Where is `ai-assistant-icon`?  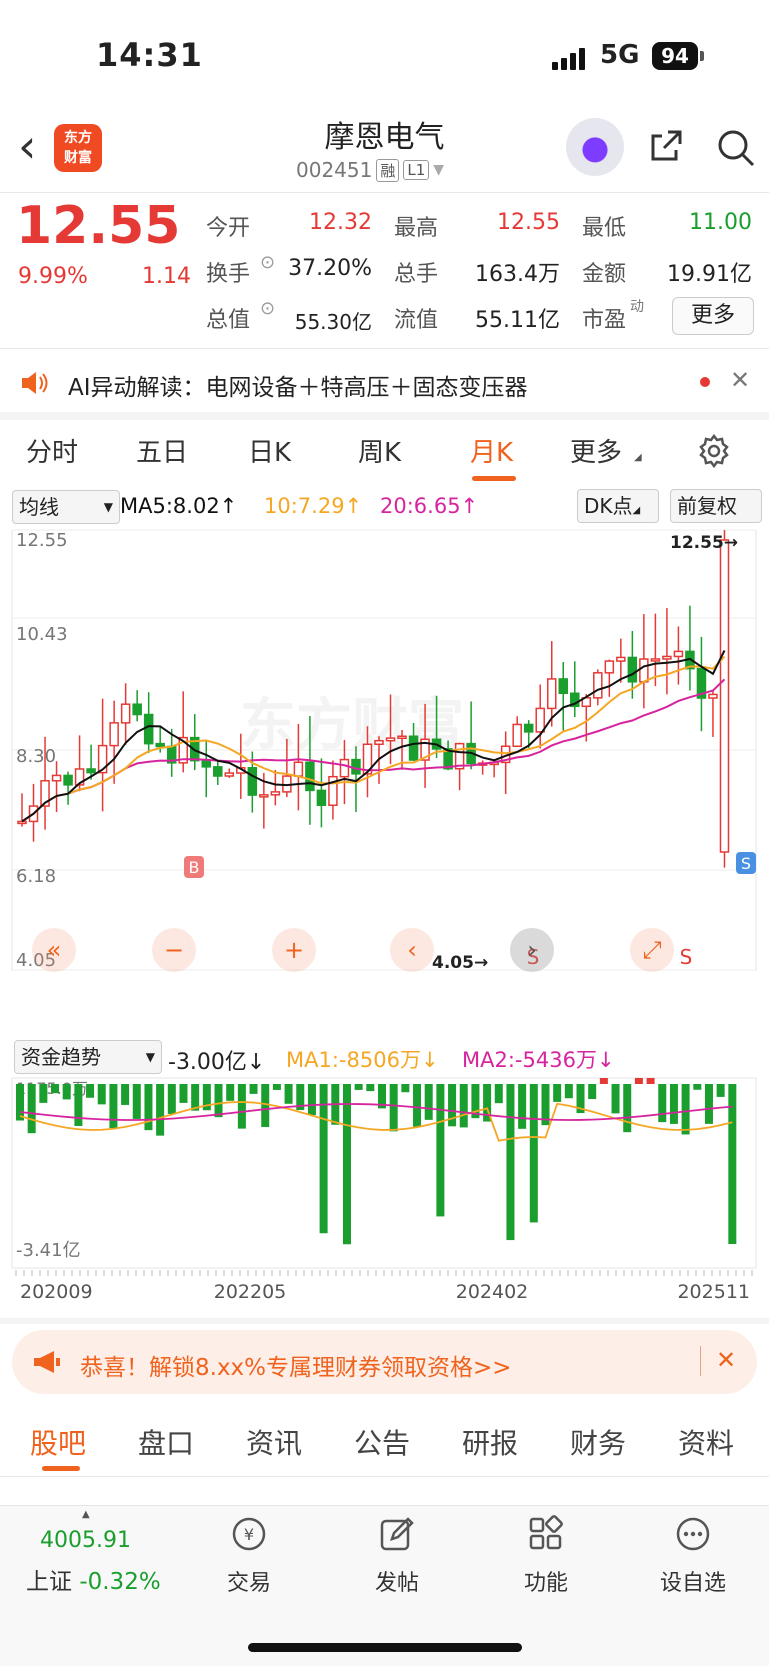 ai-assistant-icon is located at coordinates (595, 147).